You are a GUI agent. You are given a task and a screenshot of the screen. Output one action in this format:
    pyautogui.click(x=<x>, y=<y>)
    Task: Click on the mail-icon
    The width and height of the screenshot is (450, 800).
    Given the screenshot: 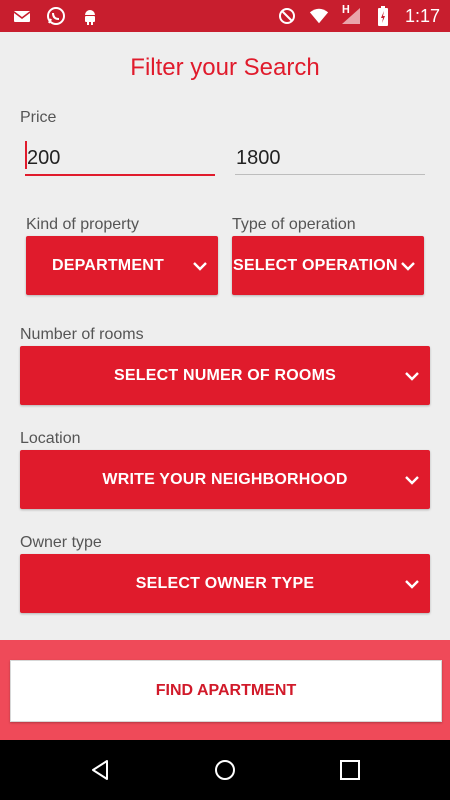 What is the action you would take?
    pyautogui.click(x=22, y=16)
    